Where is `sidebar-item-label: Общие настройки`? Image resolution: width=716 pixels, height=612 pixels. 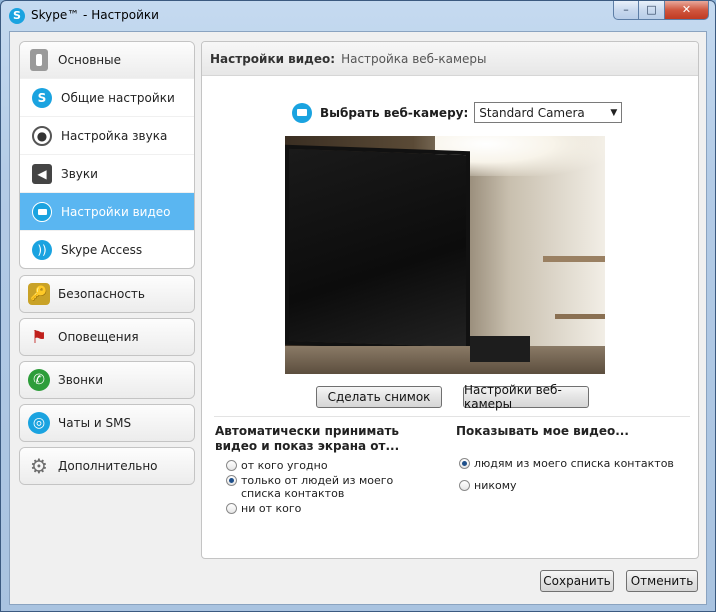
sidebar-item-label: Общие настройки is located at coordinates (118, 97).